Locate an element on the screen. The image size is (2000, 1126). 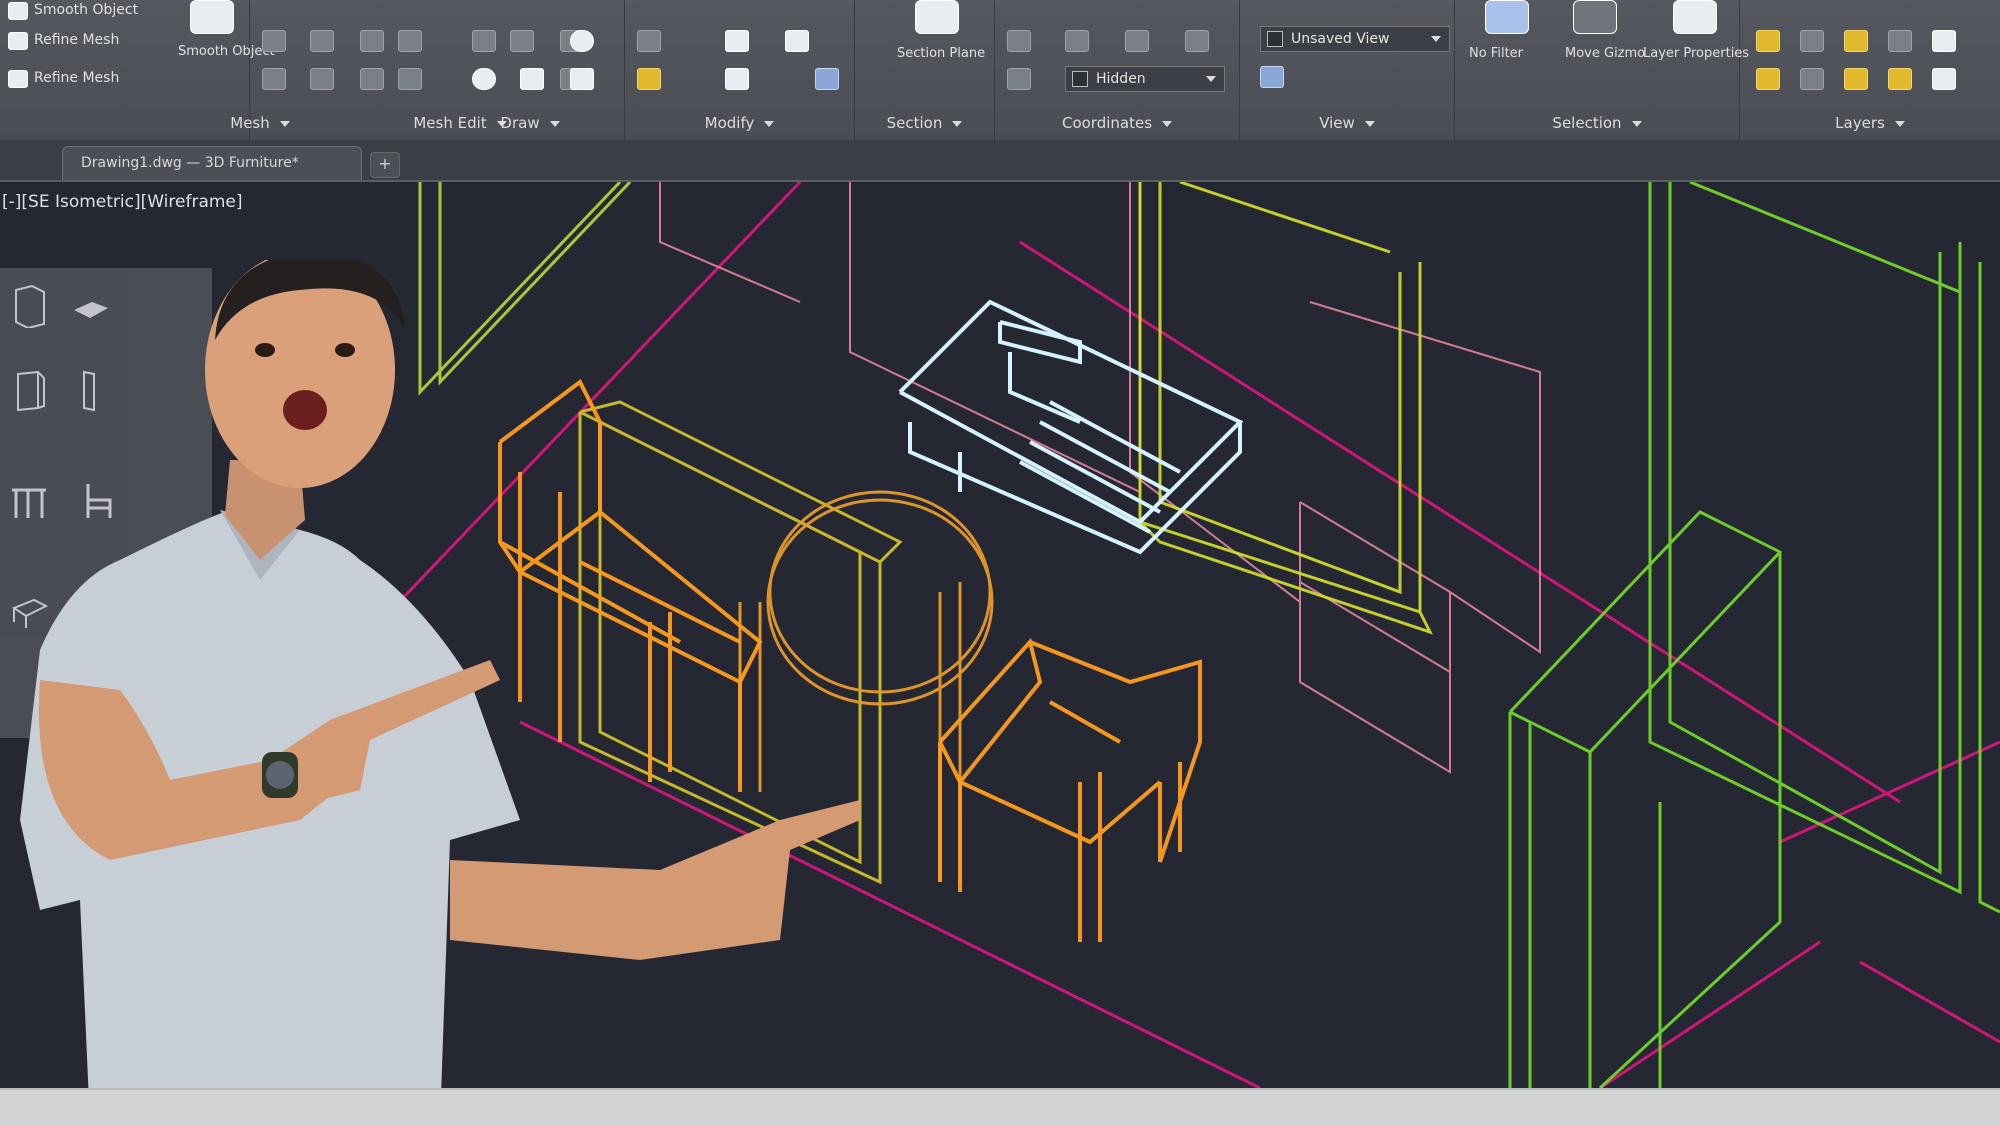
polyline-icon is located at coordinates (484, 79).